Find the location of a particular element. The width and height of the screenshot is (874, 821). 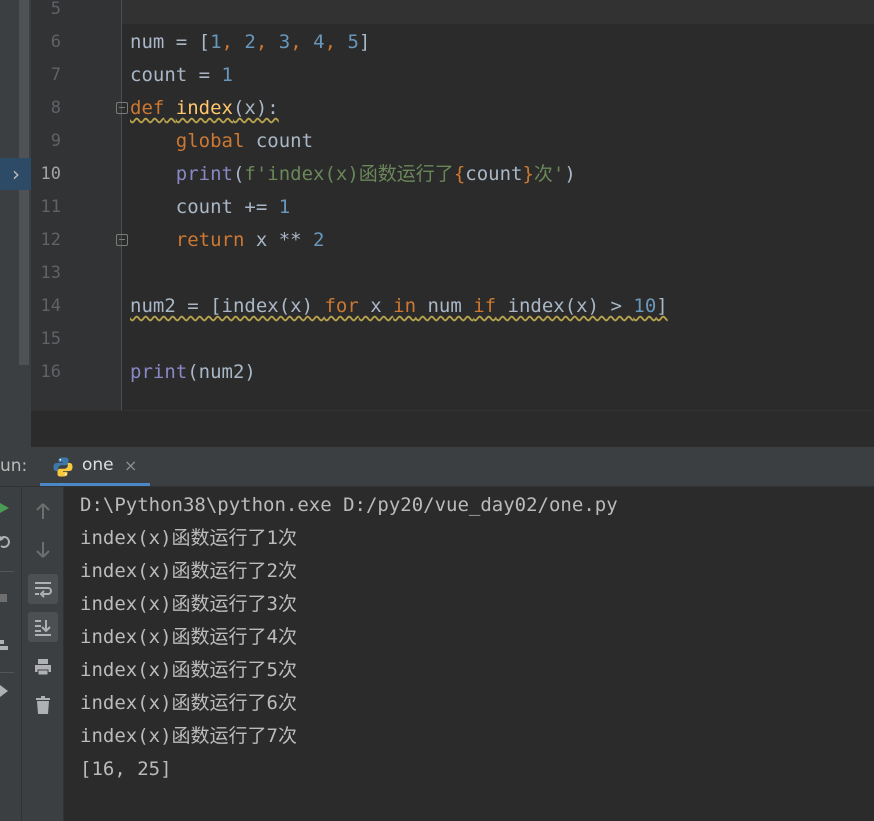

rerun-icon is located at coordinates (6, 542).